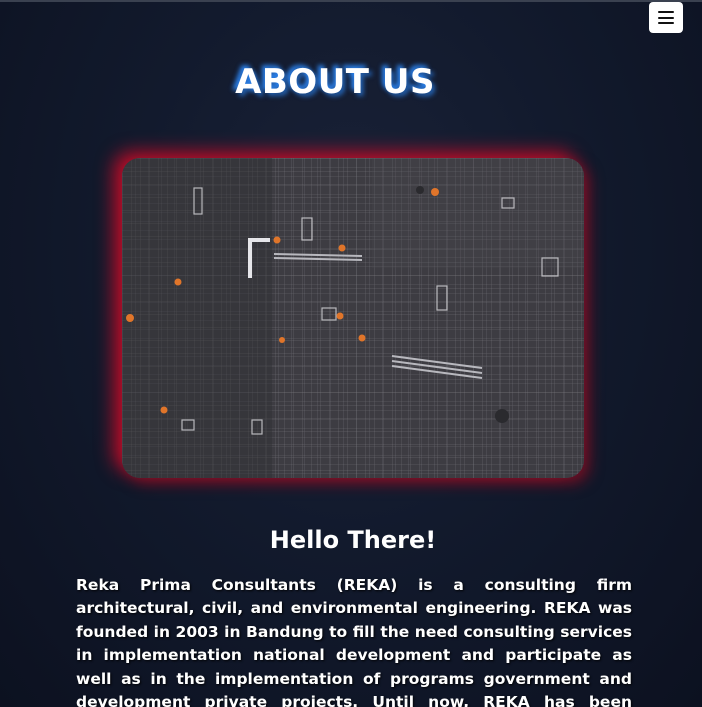  What do you see at coordinates (335, 82) in the screenshot?
I see `page-title: ABOUT US` at bounding box center [335, 82].